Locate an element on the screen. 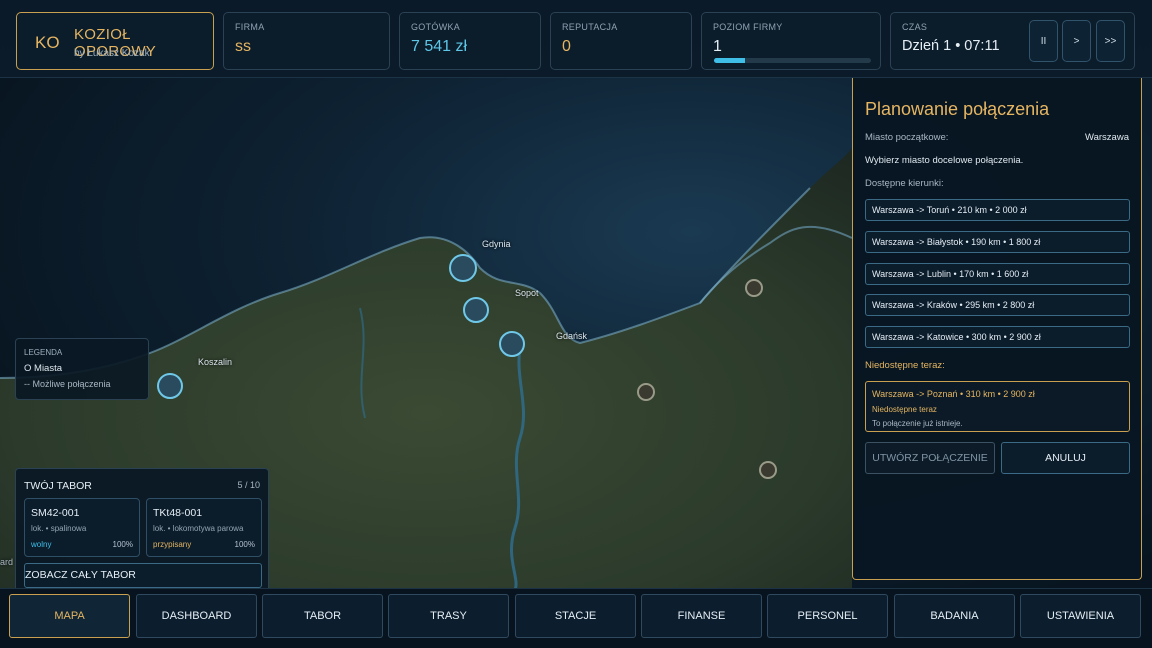  nav-tab-ustawienia: USTAWIENIA is located at coordinates (1080, 616).